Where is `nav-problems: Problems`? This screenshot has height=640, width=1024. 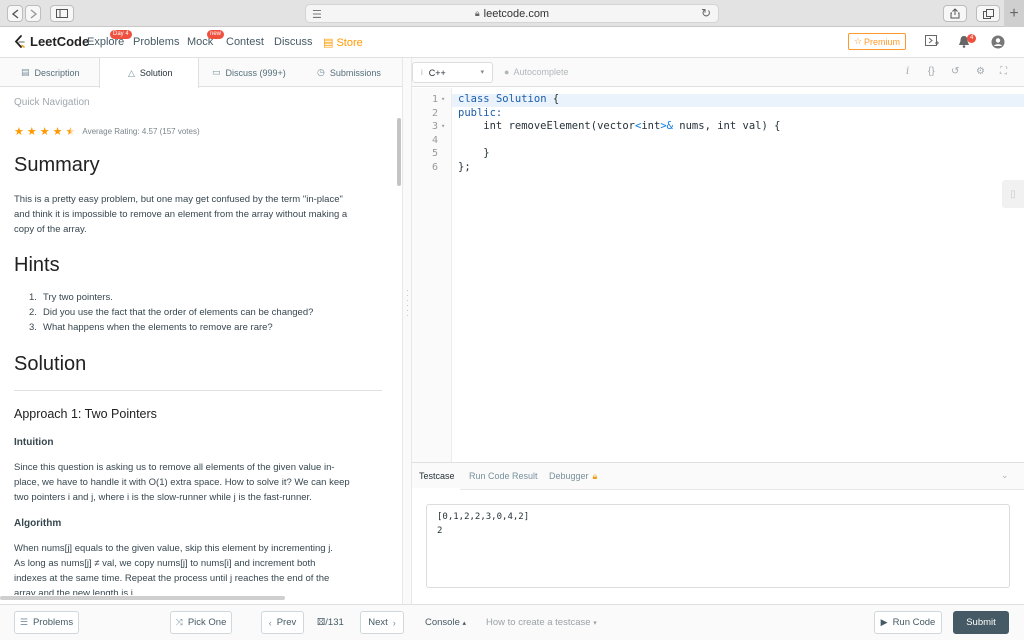
nav-problems: Problems is located at coordinates (156, 42).